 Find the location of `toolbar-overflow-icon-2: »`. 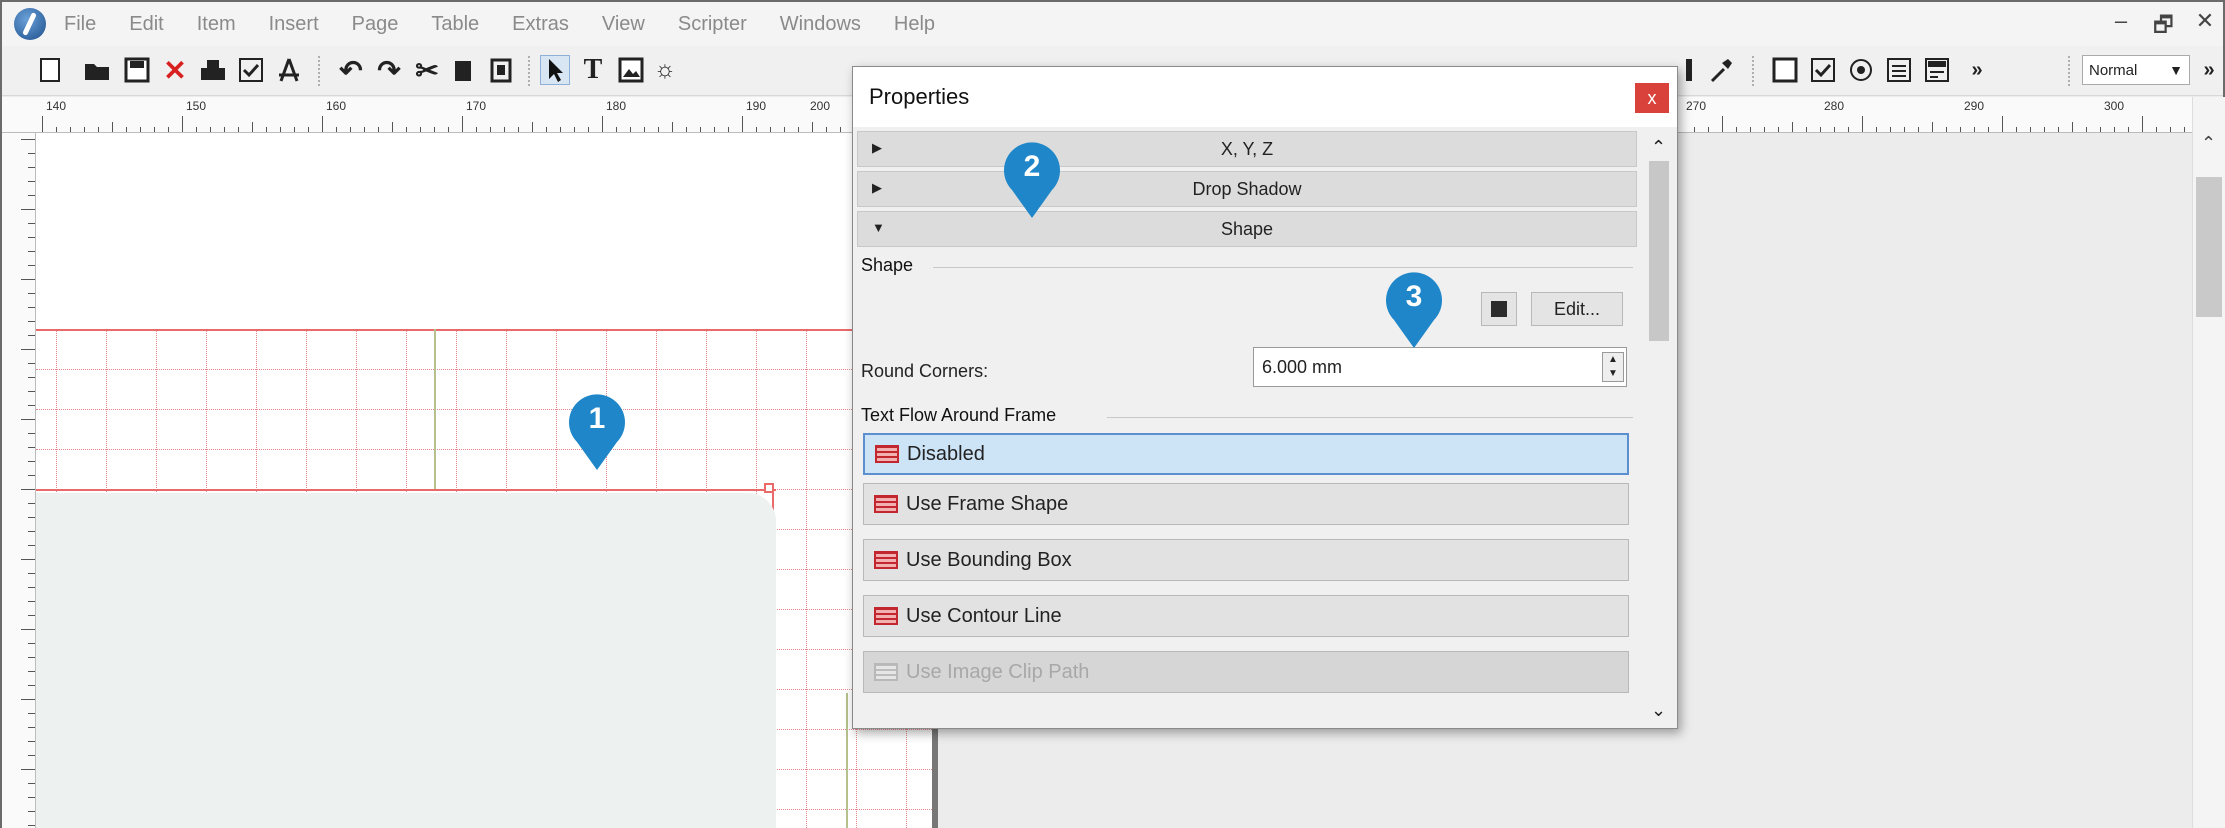

toolbar-overflow-icon-2: » is located at coordinates (2209, 70).